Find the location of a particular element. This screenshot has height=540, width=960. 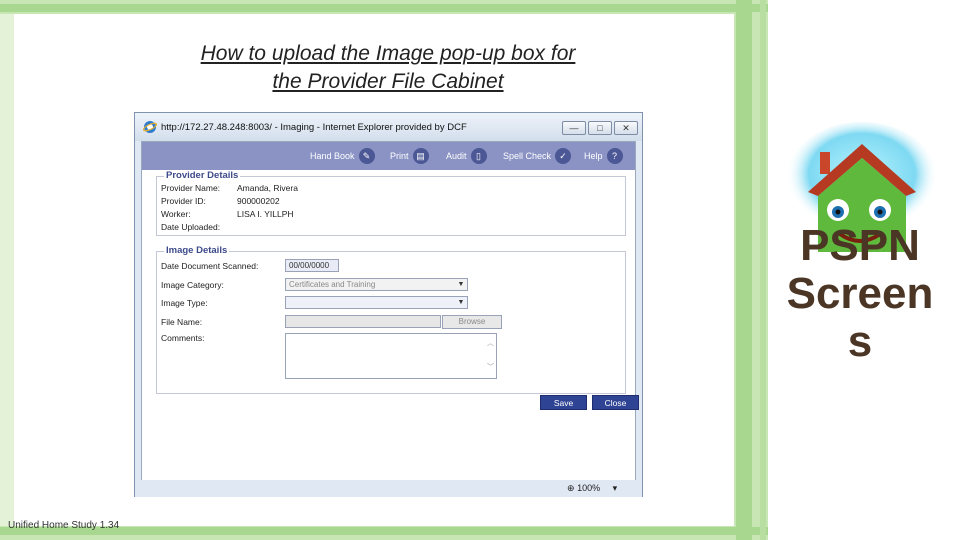

spellcheck-label: Spell Check is located at coordinates (527, 156).